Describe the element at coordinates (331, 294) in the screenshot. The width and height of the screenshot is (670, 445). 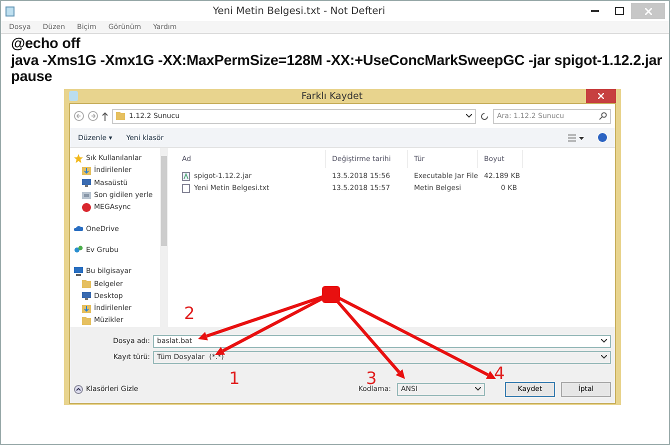
I see `hub-marker` at that location.